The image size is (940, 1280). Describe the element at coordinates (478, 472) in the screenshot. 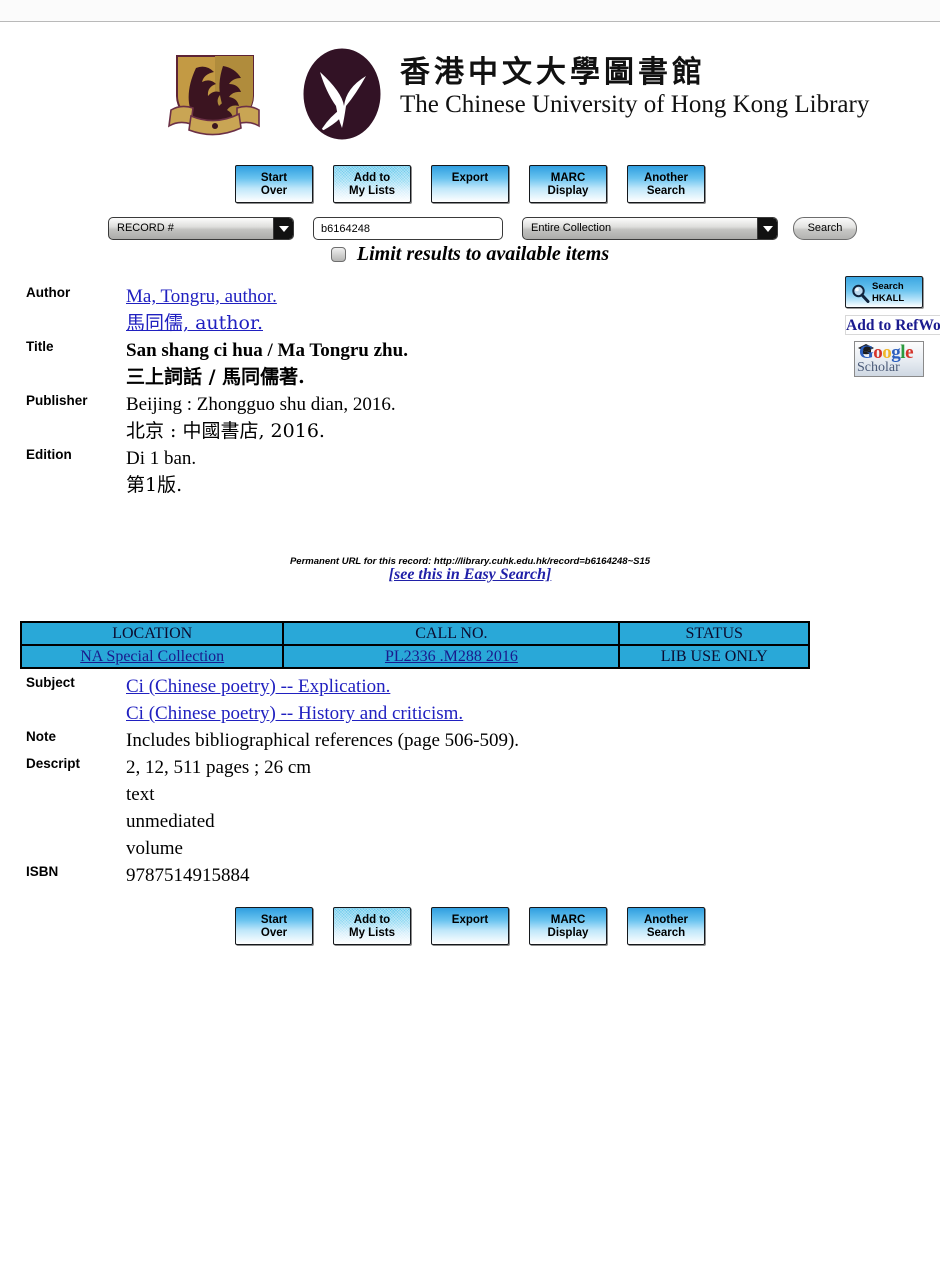

I see `bib-field-values: Di 1 ban. 第1版.` at that location.